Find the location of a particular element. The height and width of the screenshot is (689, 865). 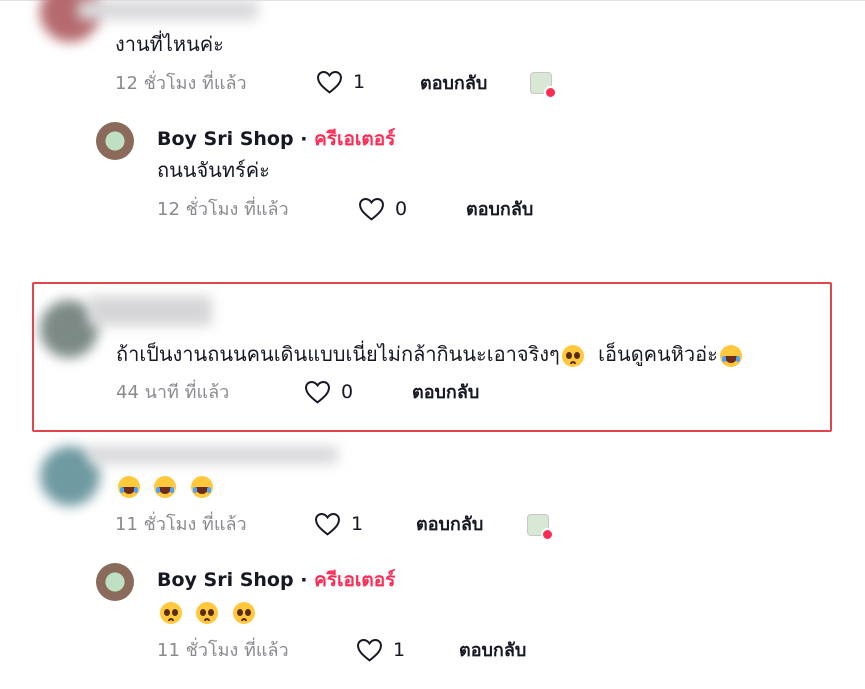

like-button: 0 is located at coordinates (382, 209).